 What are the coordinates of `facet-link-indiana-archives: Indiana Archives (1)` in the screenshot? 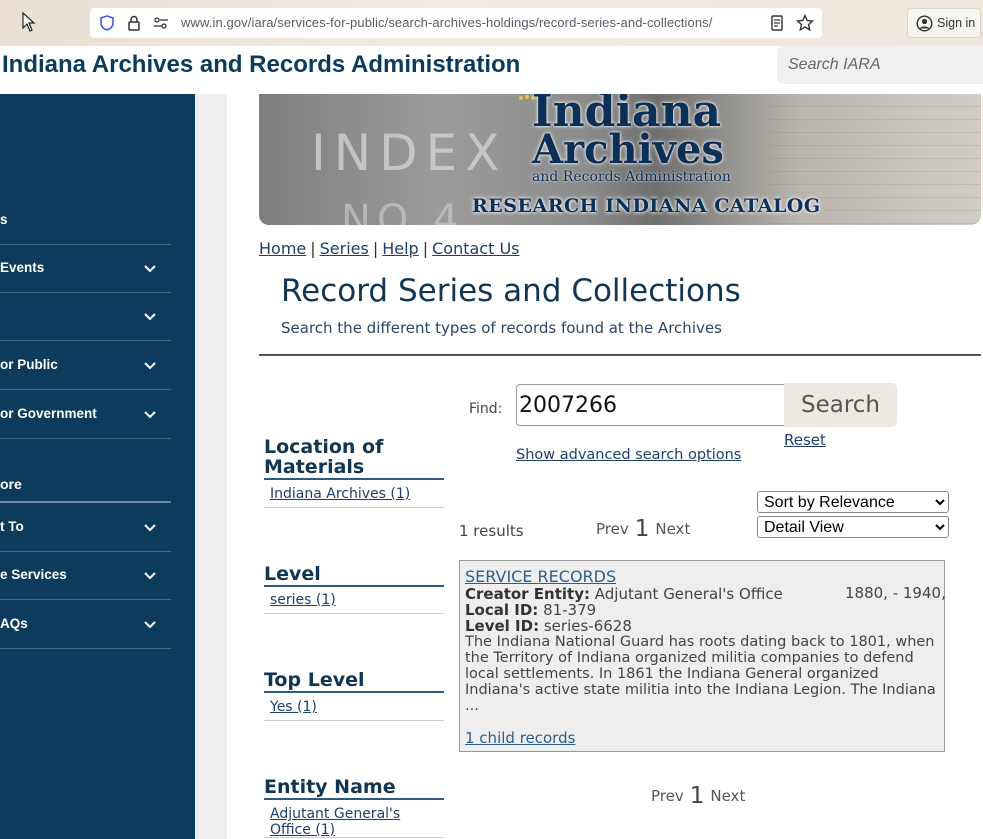 It's located at (340, 494).